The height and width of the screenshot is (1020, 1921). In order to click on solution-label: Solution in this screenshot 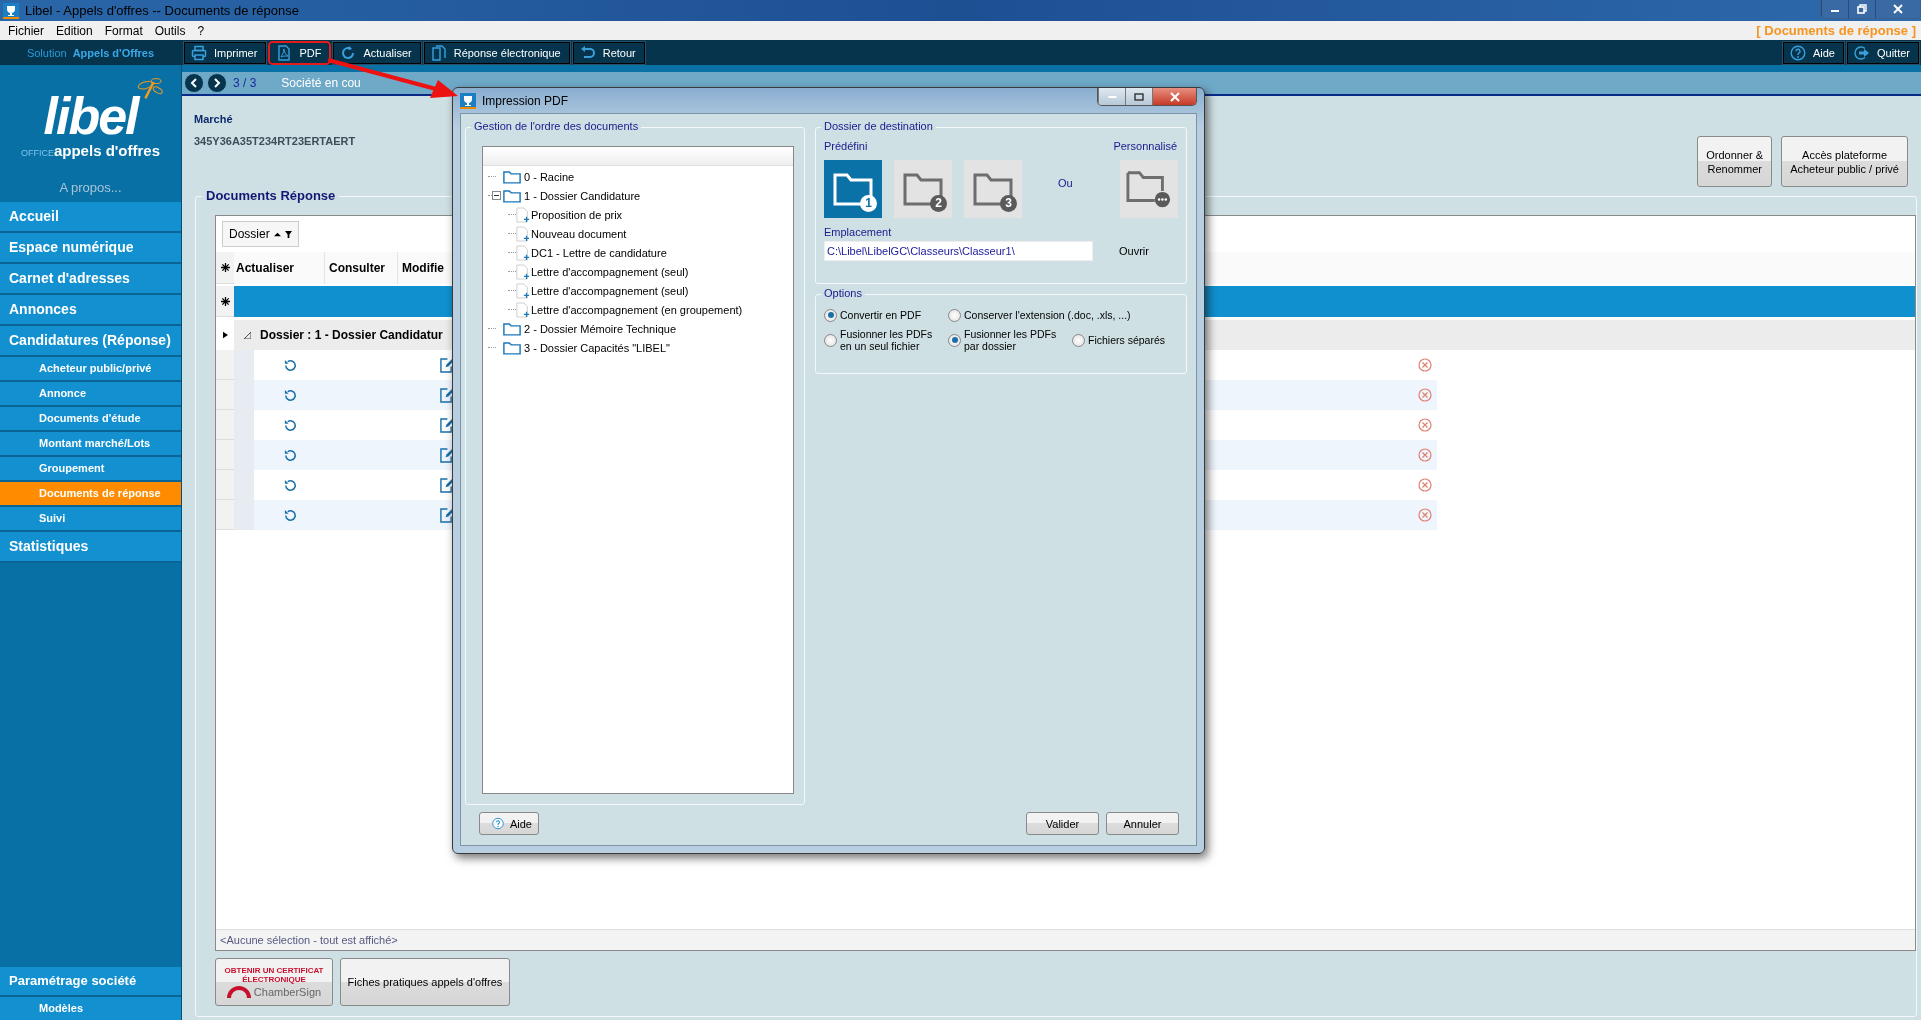, I will do `click(46, 52)`.